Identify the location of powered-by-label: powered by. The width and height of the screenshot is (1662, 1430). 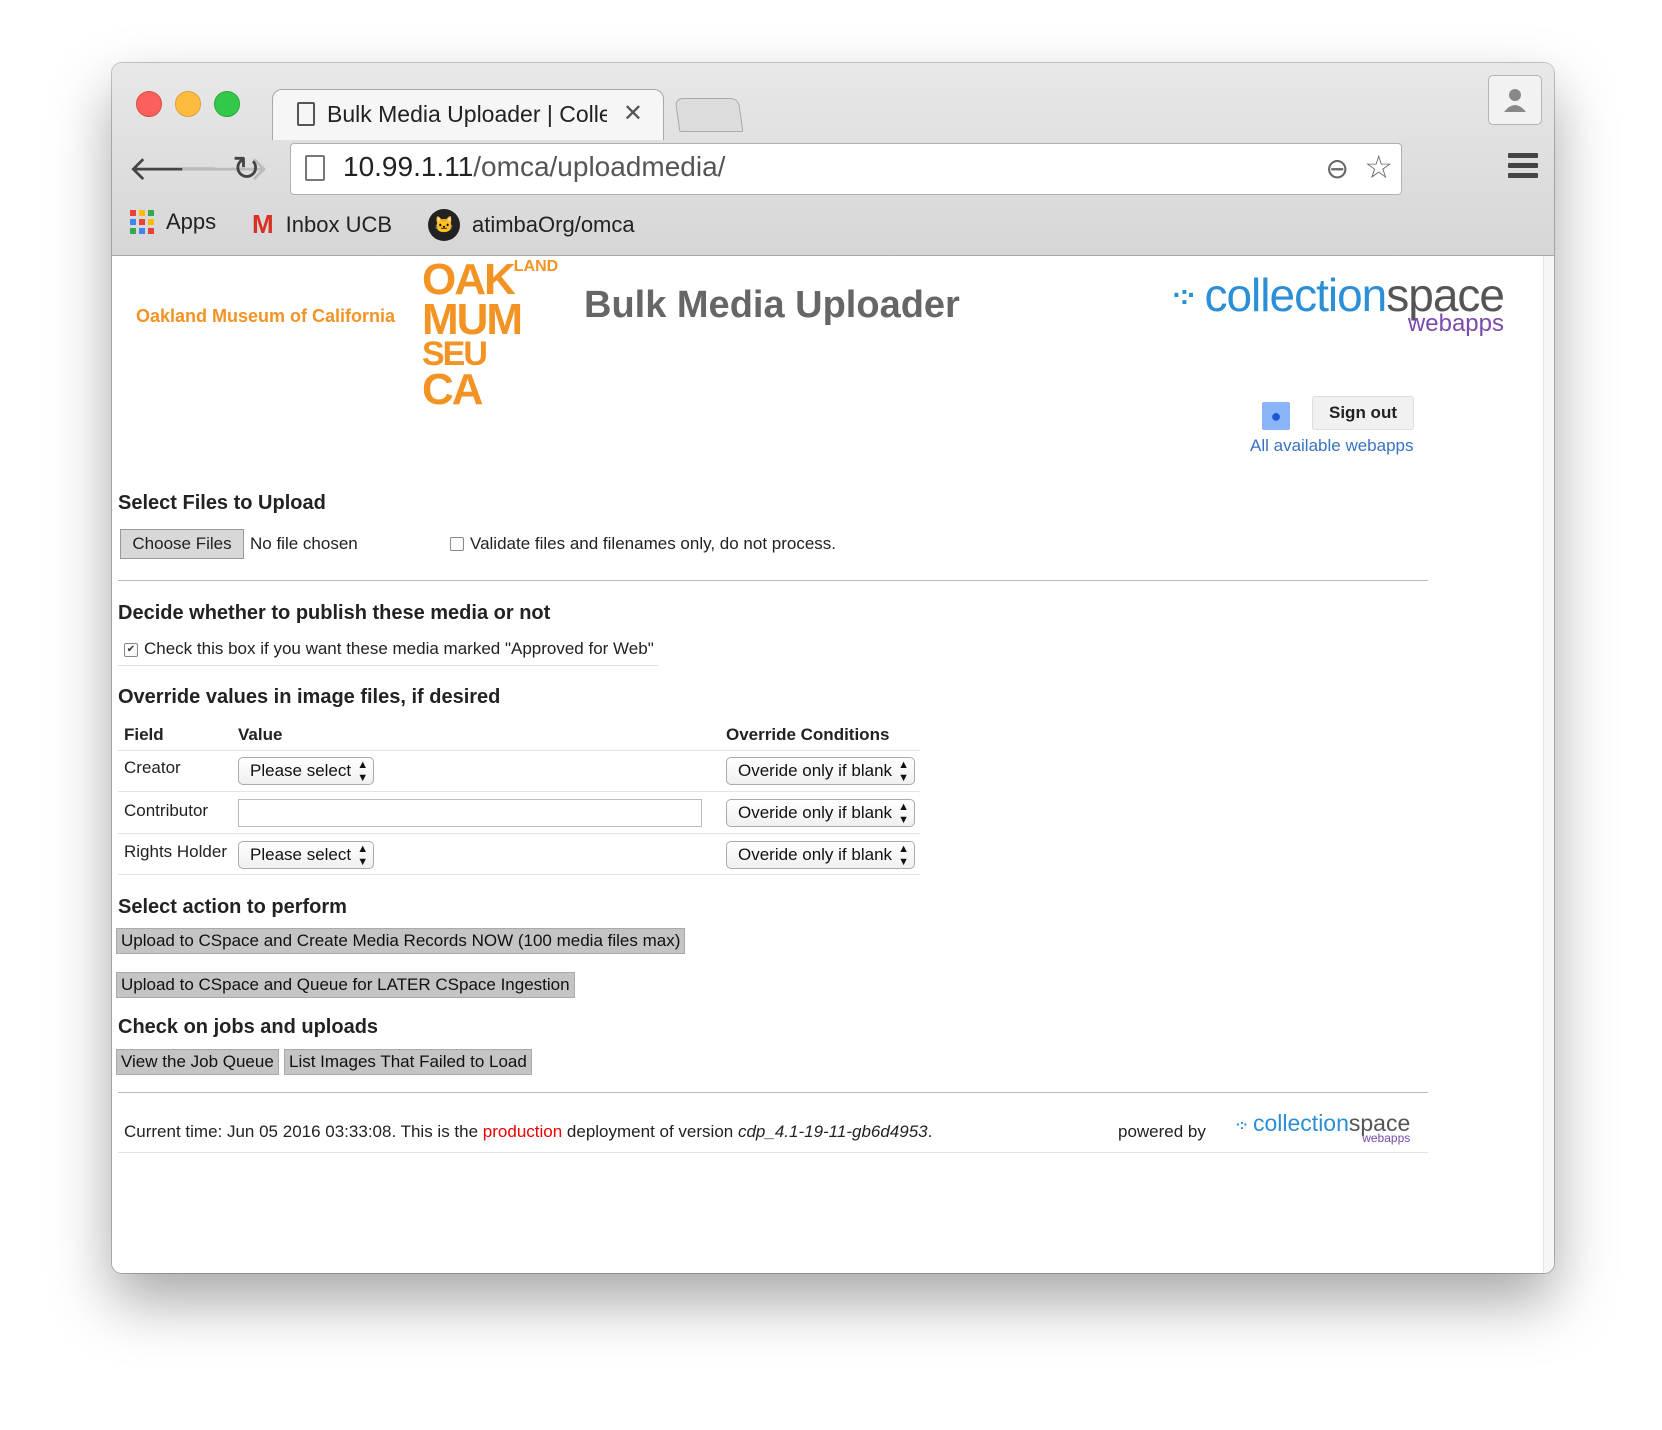
(1162, 1131).